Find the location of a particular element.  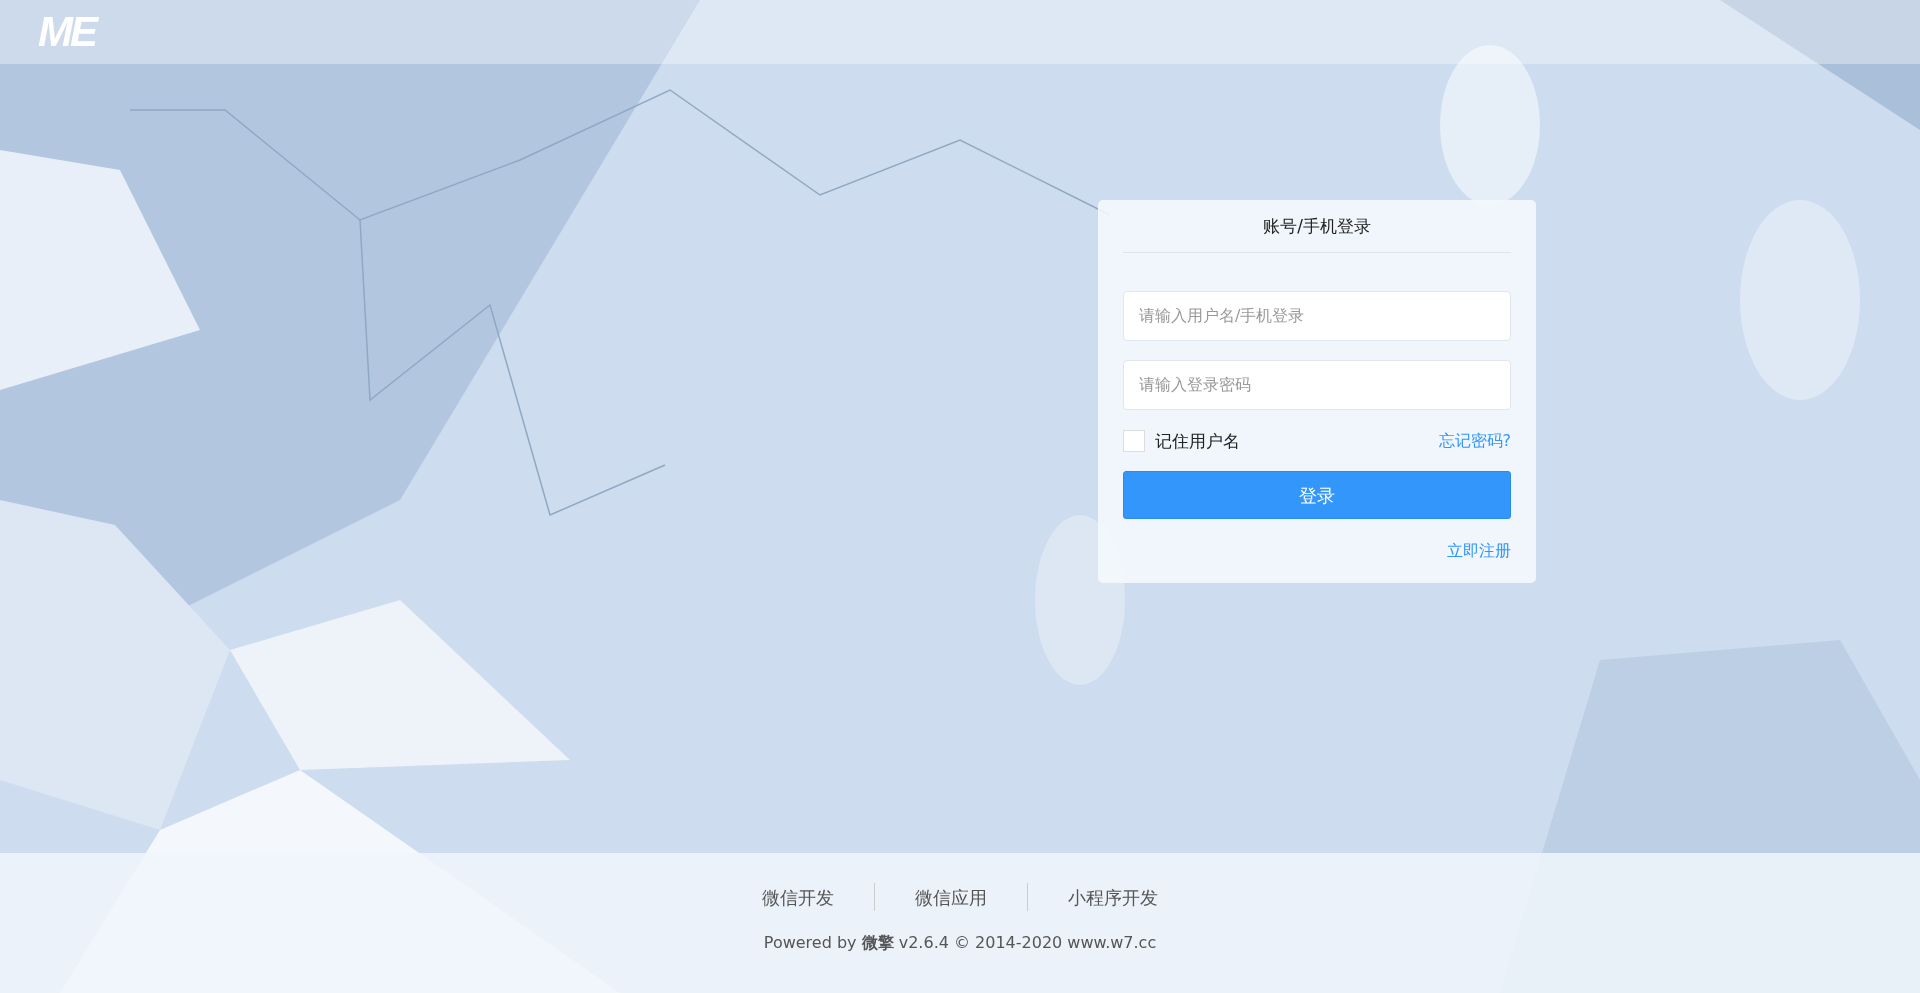

login-button: 登录 is located at coordinates (1317, 495).